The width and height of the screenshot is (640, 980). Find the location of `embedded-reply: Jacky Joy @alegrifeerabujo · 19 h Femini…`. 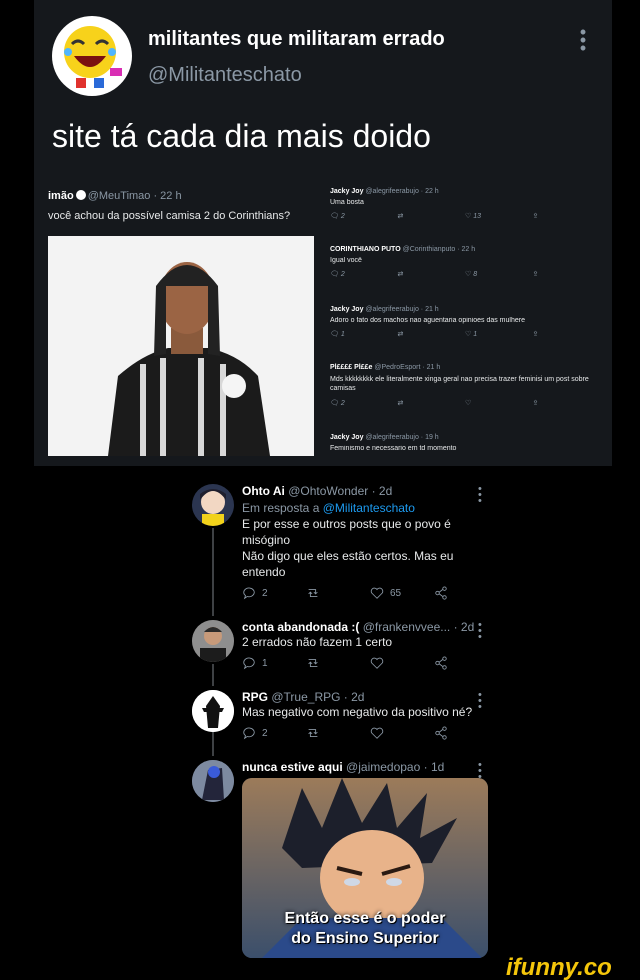

embedded-reply: Jacky Joy @alegrifeerabujo · 19 h Femini… is located at coordinates (393, 443).